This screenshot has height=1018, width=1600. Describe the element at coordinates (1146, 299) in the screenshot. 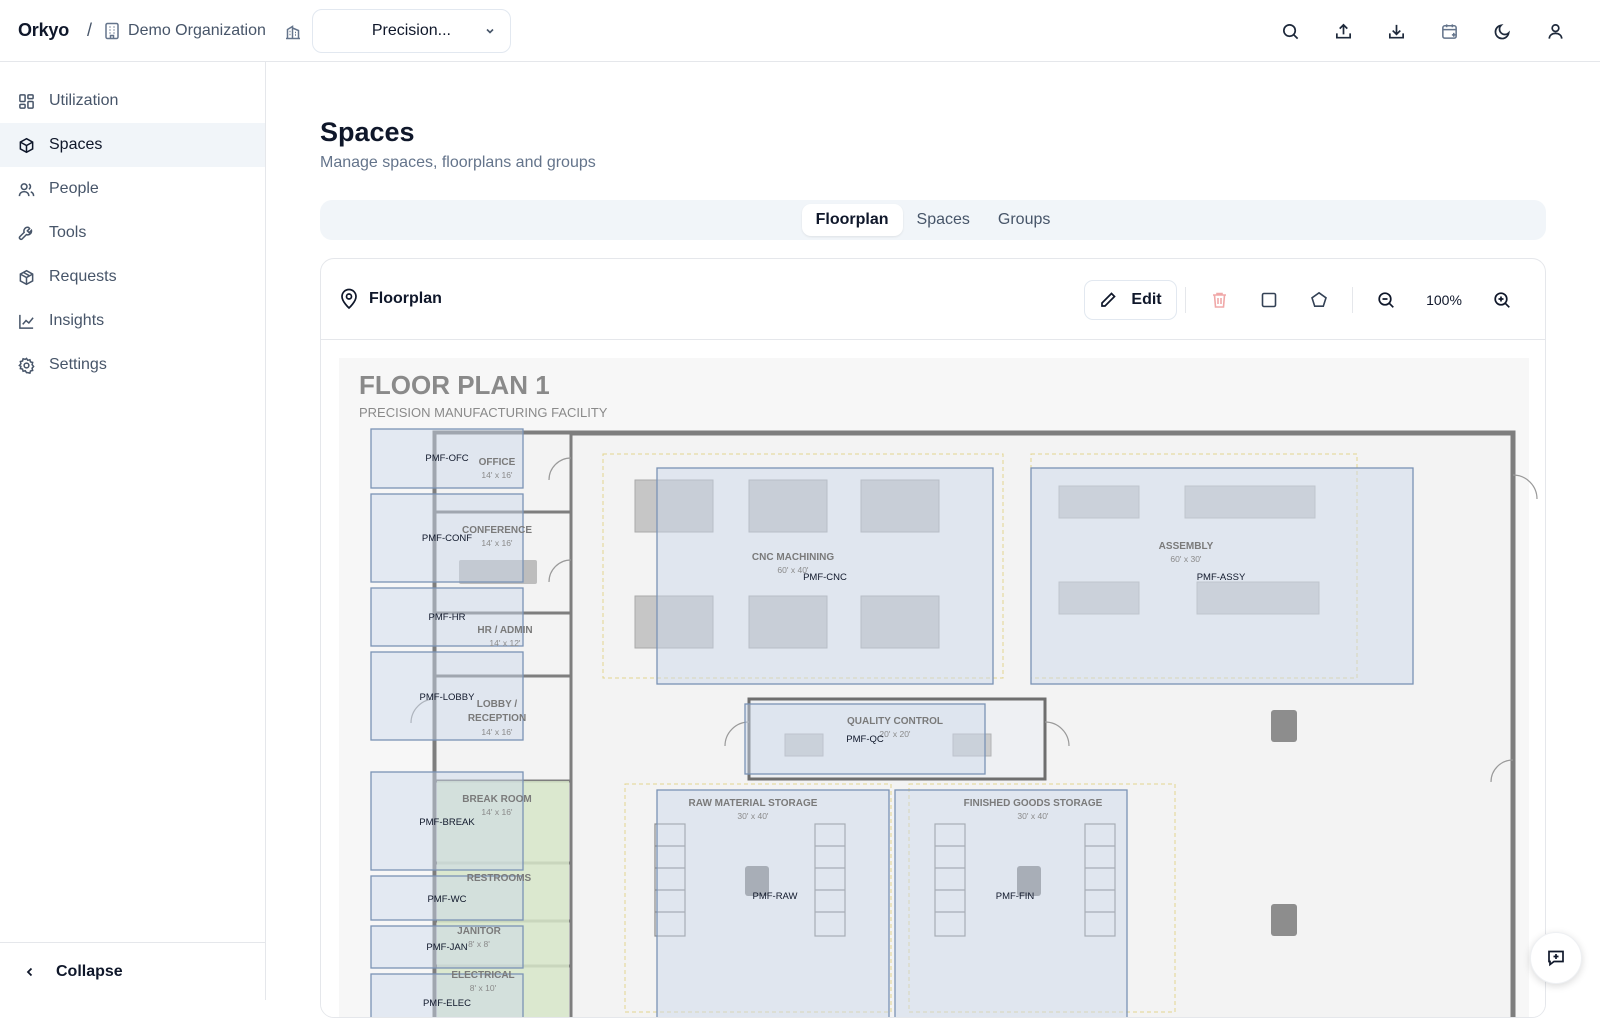

I see `edit-label: Edit` at that location.